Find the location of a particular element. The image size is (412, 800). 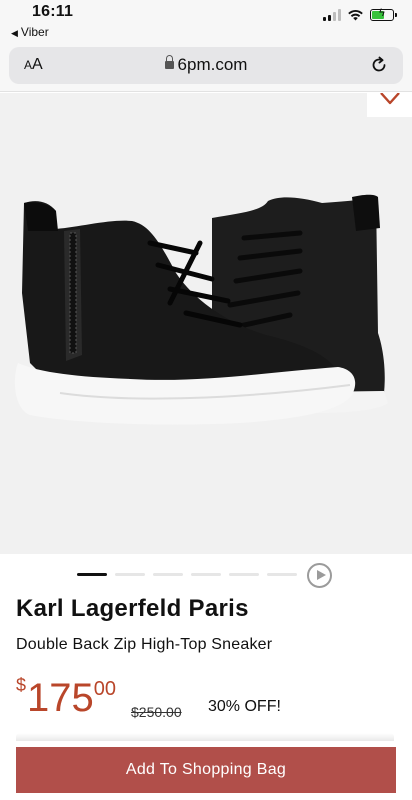

back-to-app-link: ◀ Viber is located at coordinates (30, 32).